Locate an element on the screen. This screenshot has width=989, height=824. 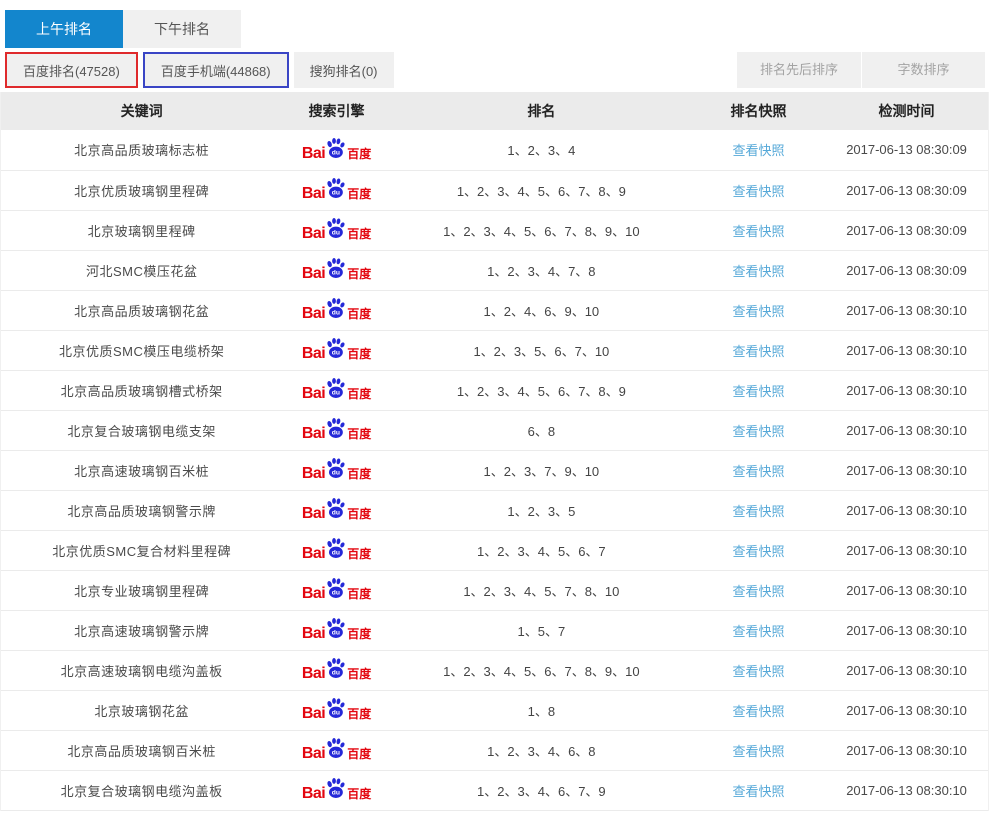
keyword-cell: 北京高速玻璃钢警示牌 is located at coordinates (142, 630).